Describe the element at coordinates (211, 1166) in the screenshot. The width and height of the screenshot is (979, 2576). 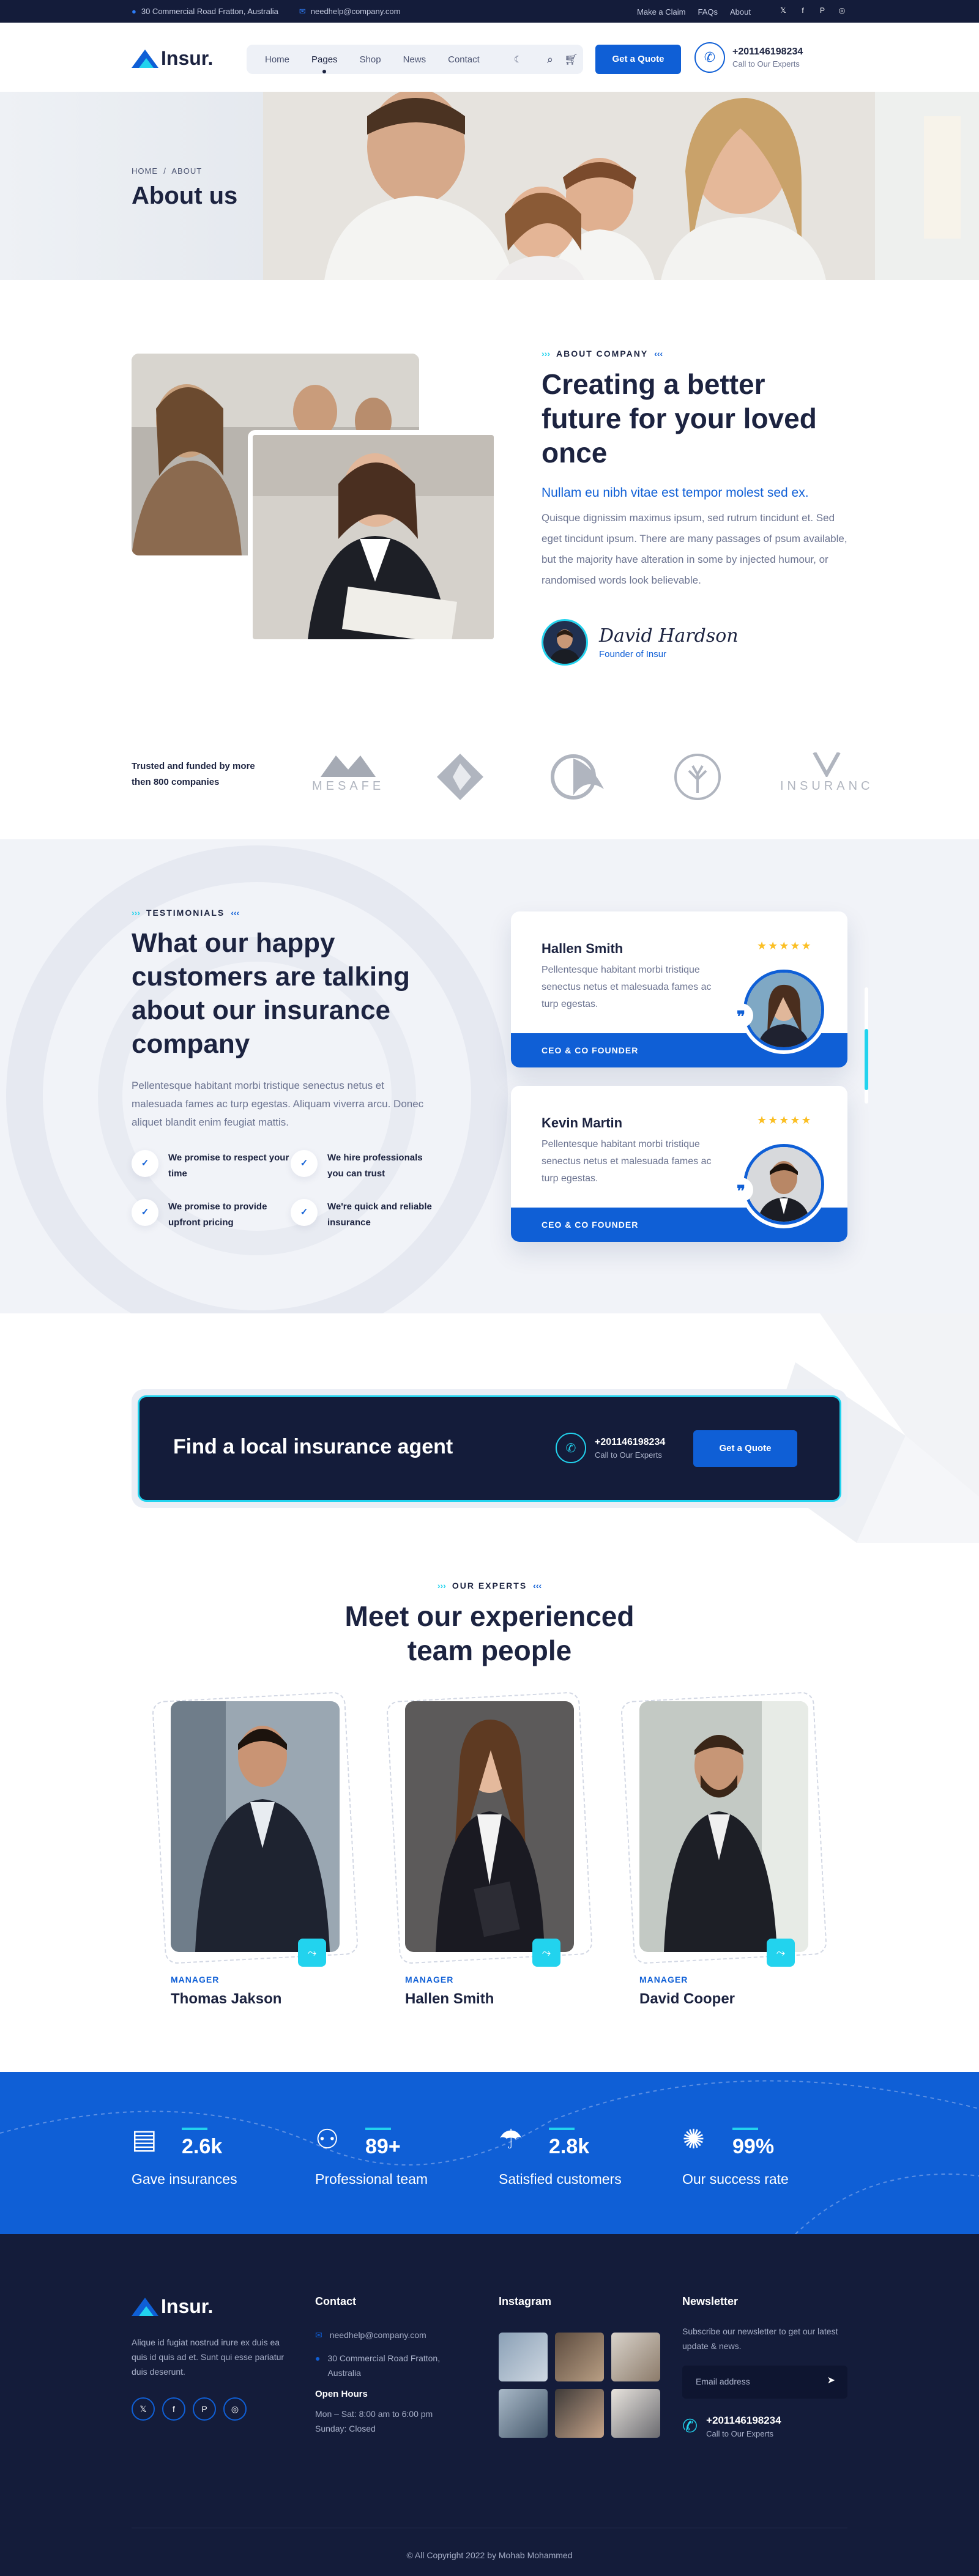
I see `feature-item: ✓ We promise to respect your time` at that location.